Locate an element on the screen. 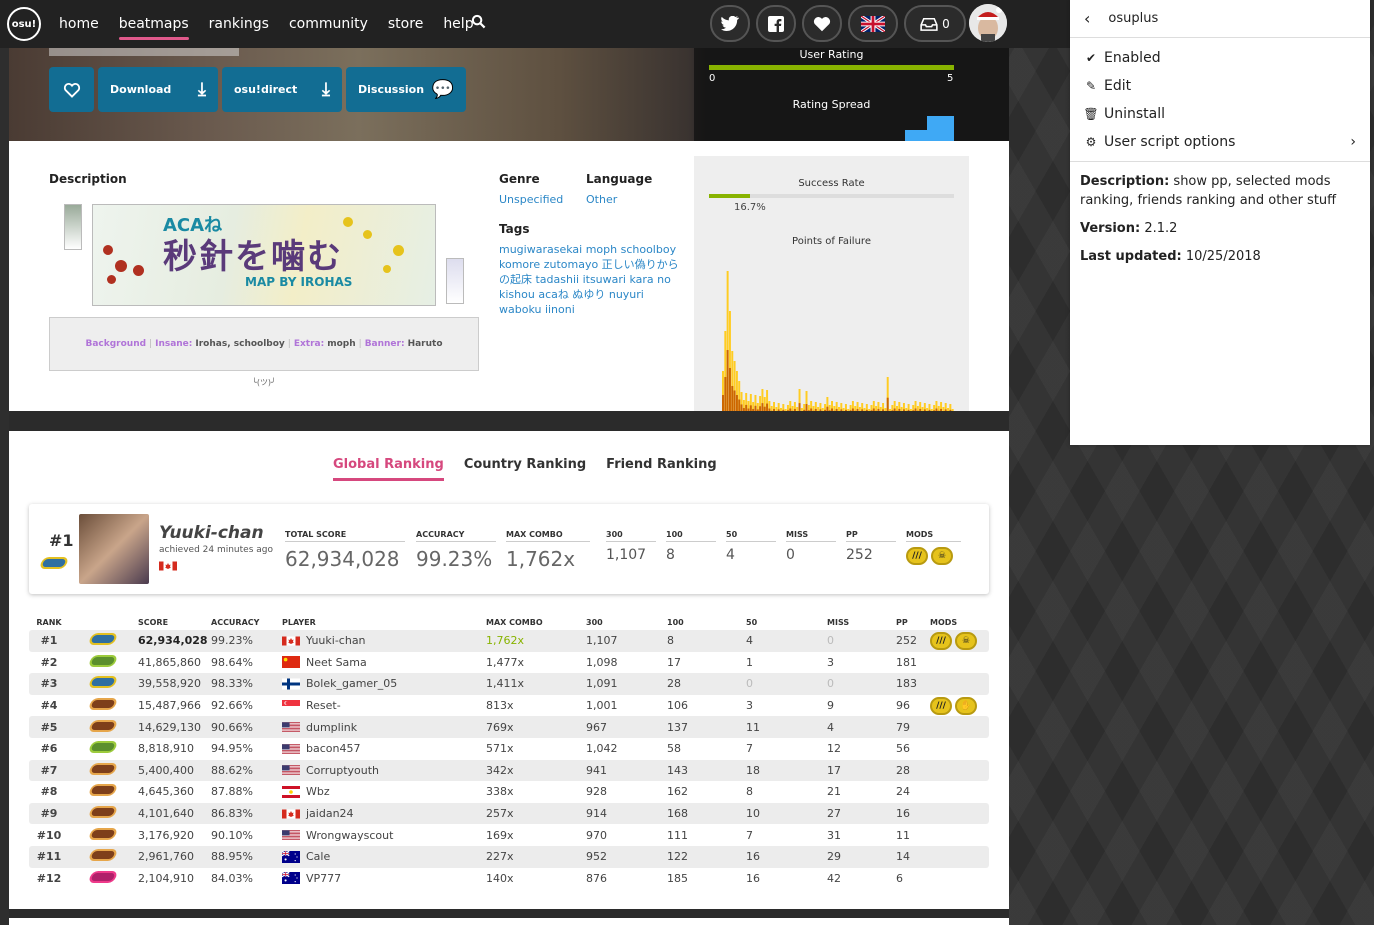  player-link: VP777 is located at coordinates (323, 878).